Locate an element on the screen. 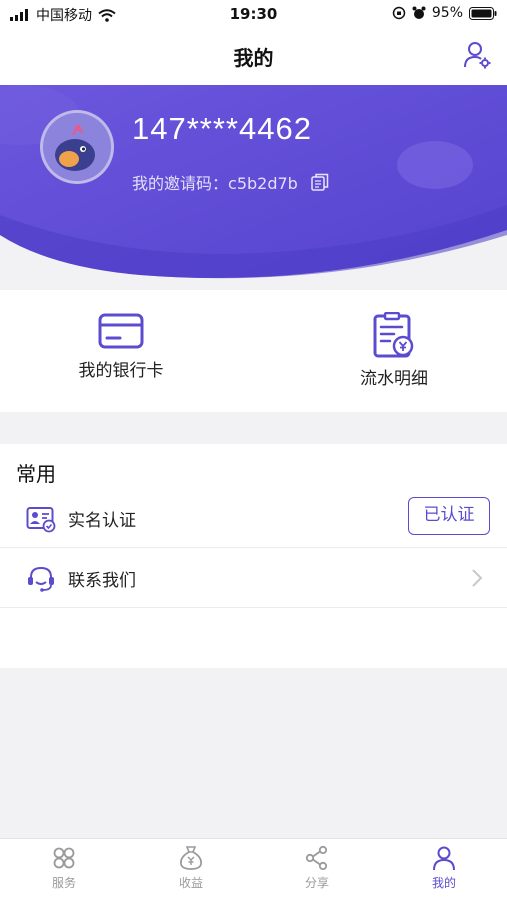  rotation-lock-icon is located at coordinates (399, 13).